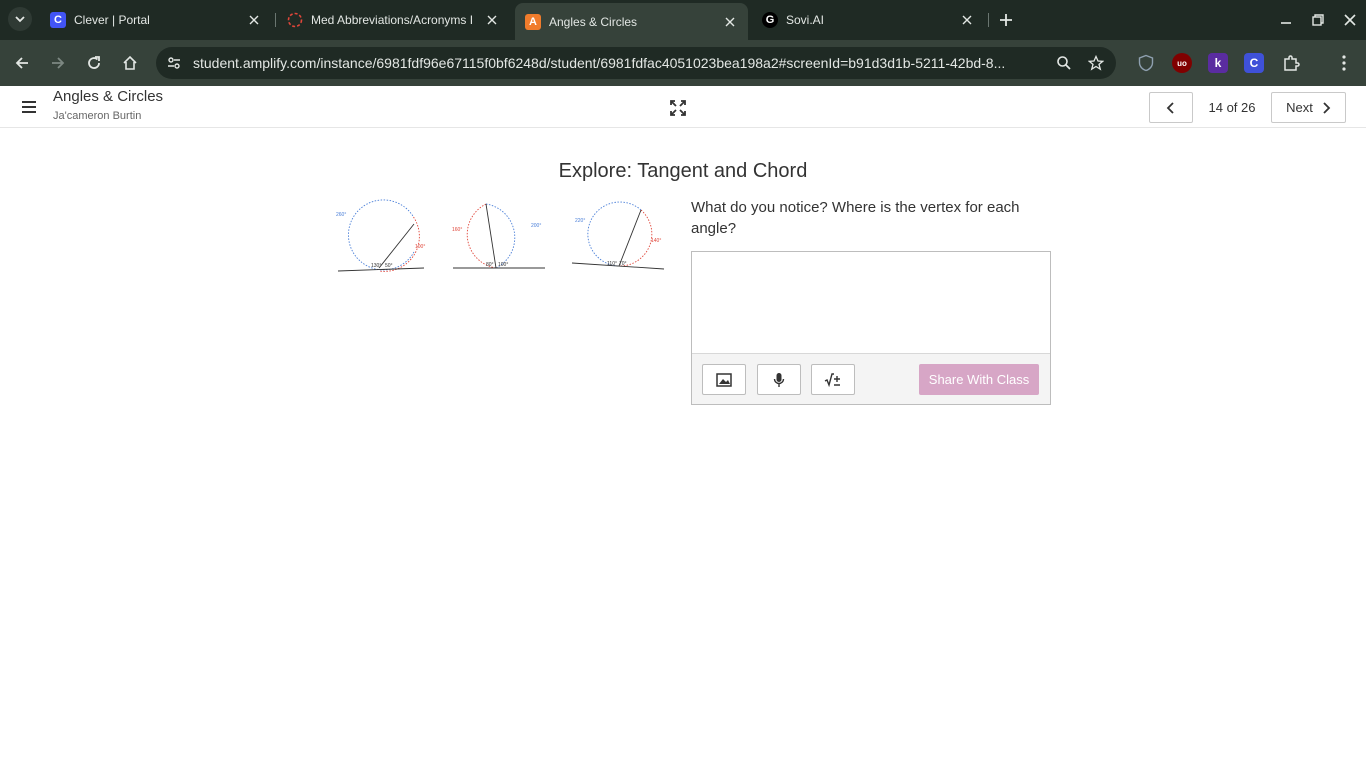 The height and width of the screenshot is (768, 1366). Describe the element at coordinates (380, 235) in the screenshot. I see `circle-figure-1: 260° 100° 130° 50°` at that location.